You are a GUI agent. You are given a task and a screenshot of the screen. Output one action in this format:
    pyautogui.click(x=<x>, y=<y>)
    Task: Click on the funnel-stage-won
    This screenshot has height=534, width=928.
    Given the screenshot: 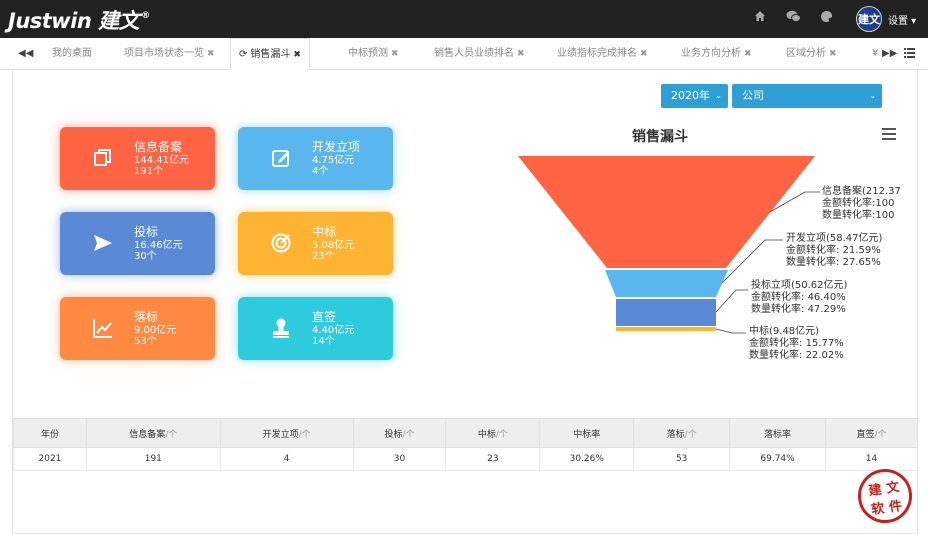 What is the action you would take?
    pyautogui.click(x=666, y=329)
    